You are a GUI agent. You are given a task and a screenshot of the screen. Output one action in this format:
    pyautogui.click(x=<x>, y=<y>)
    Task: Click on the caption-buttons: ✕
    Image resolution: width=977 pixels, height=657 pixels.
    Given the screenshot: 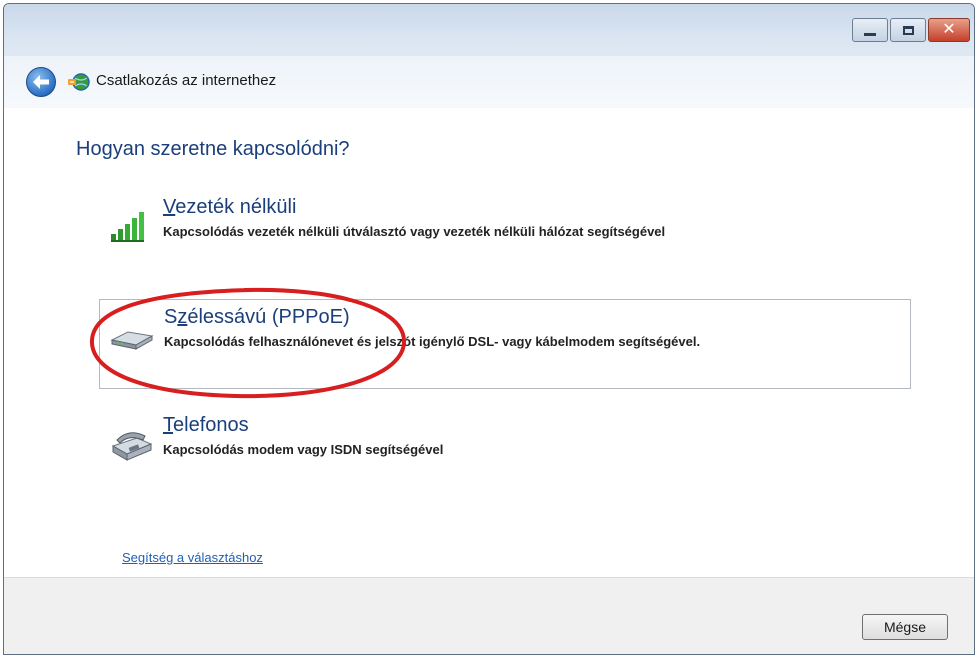 What is the action you would take?
    pyautogui.click(x=911, y=30)
    